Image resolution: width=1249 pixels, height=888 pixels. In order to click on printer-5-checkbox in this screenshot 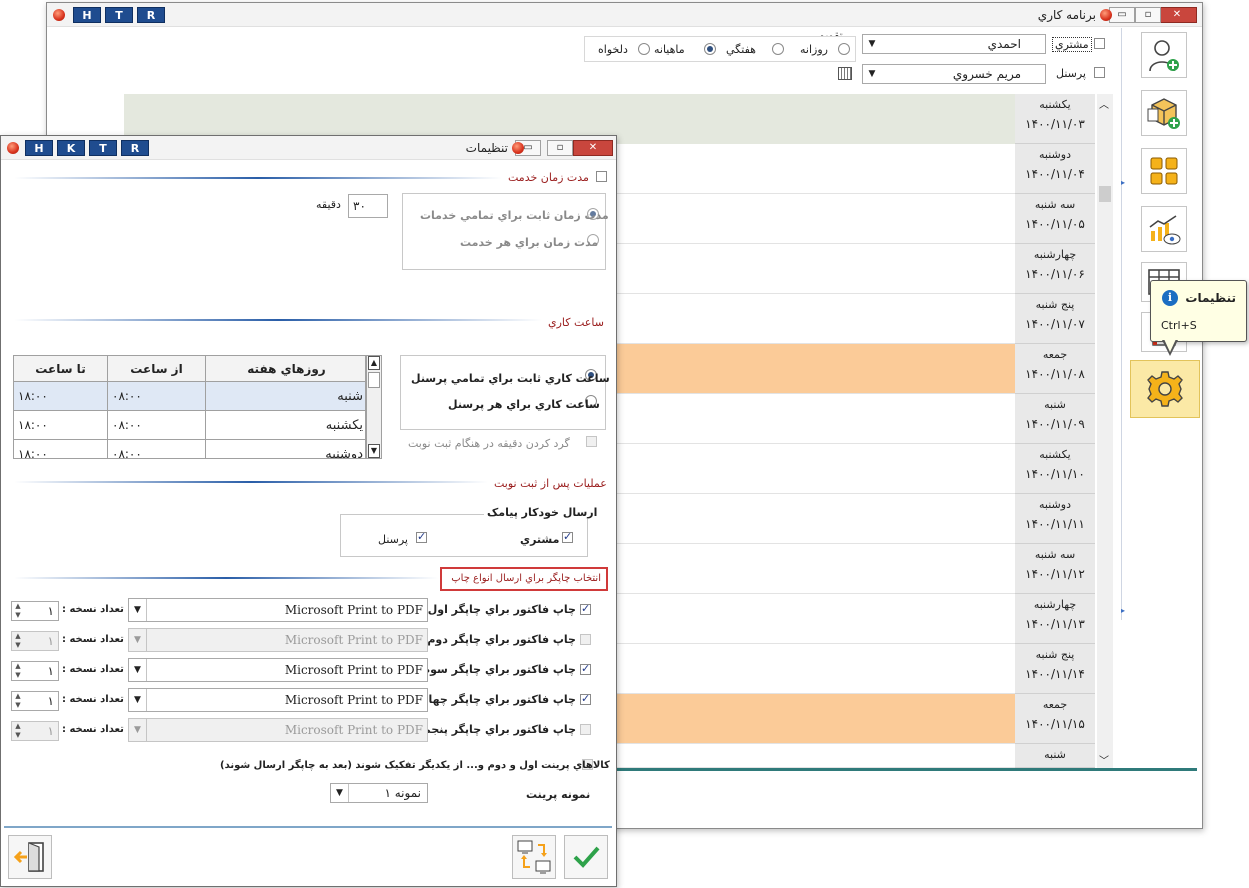, I will do `click(585, 729)`.